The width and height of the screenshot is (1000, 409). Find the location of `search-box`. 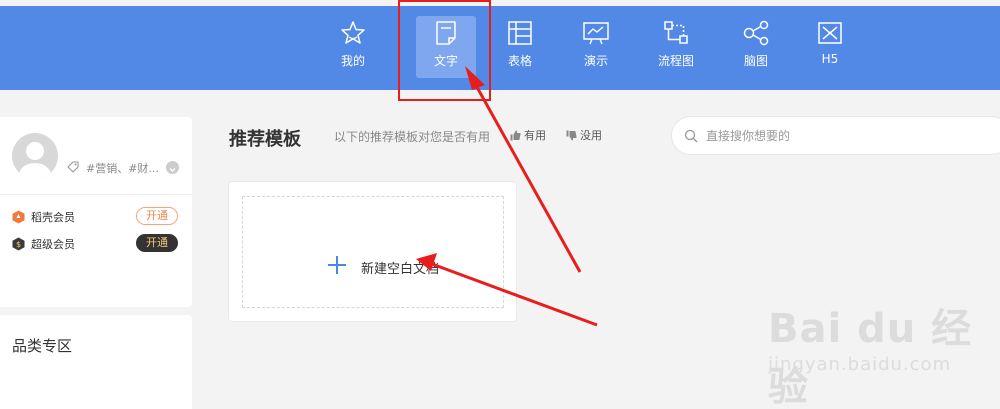

search-box is located at coordinates (835, 135).